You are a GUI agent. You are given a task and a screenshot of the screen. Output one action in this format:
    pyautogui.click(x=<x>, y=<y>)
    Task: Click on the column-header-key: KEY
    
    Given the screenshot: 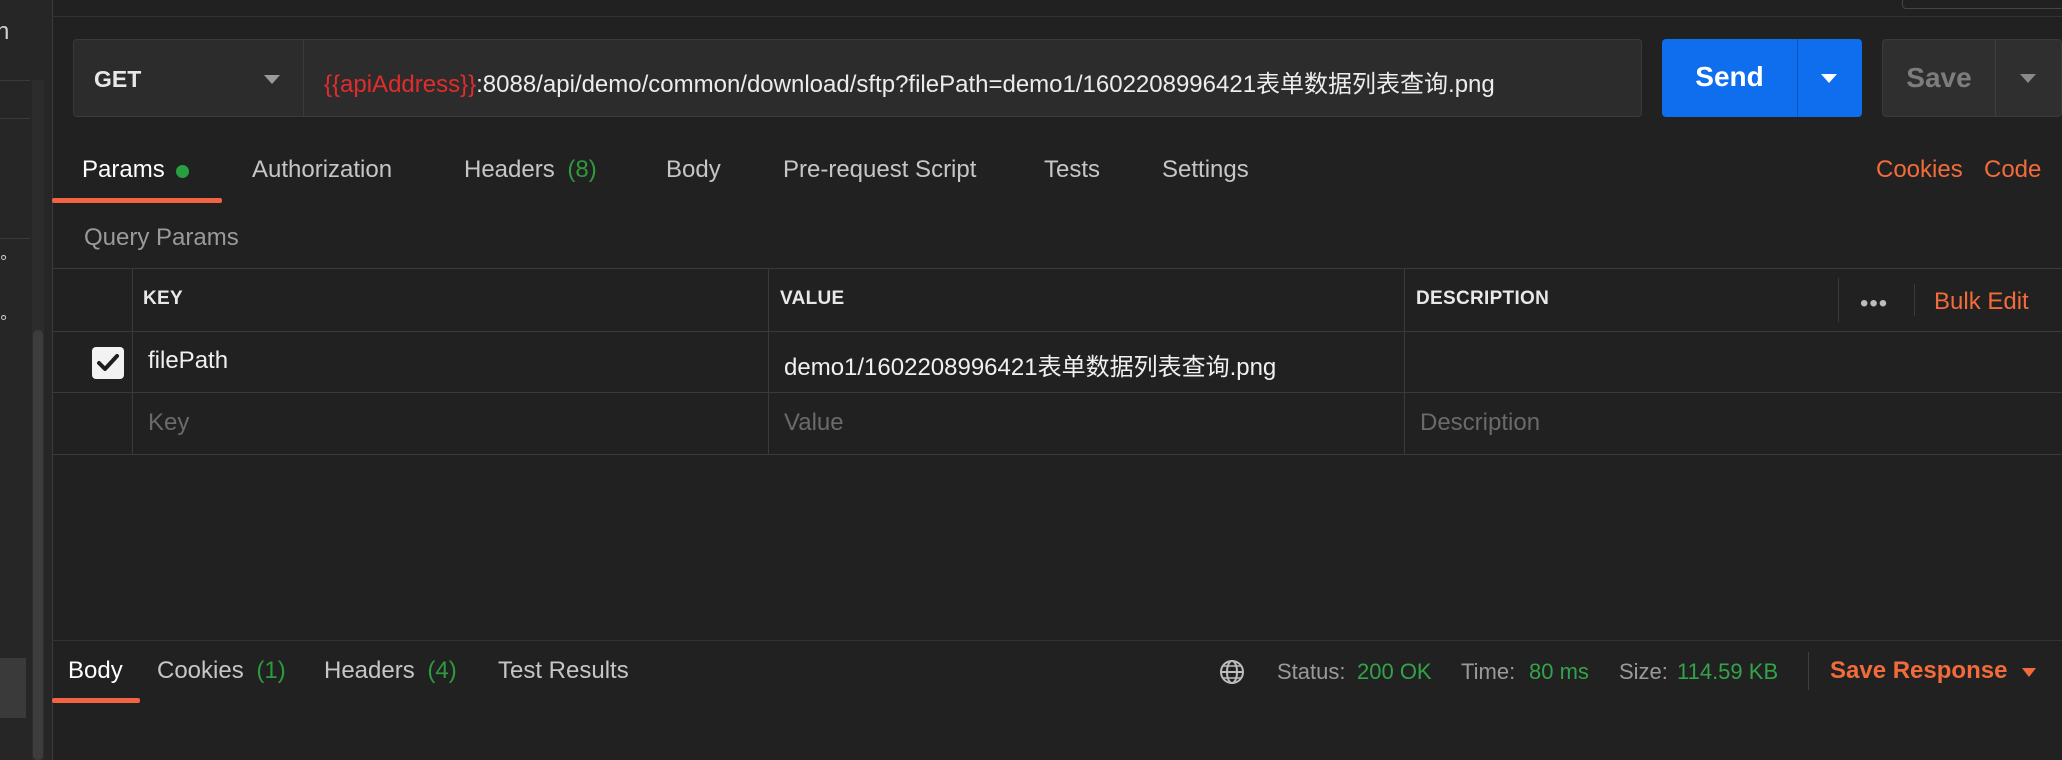 What is the action you would take?
    pyautogui.click(x=163, y=298)
    